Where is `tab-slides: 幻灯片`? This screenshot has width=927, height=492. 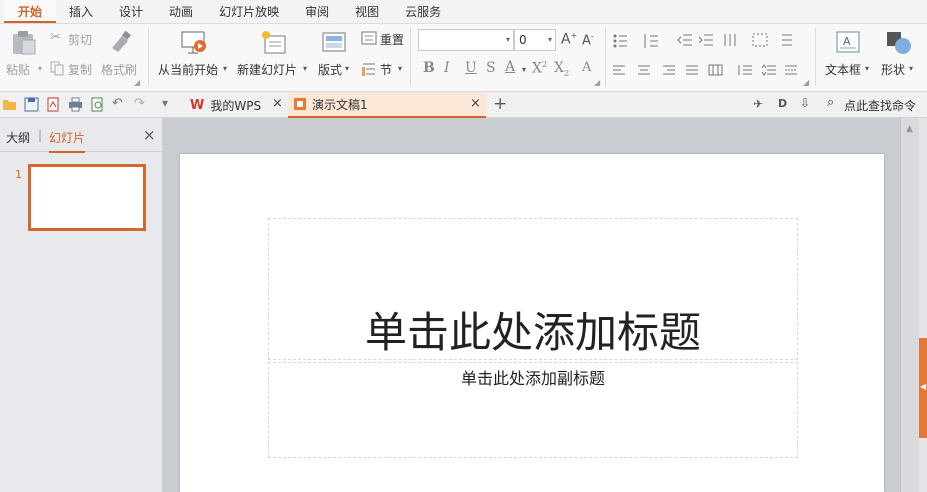
tab-slides: 幻灯片 is located at coordinates (67, 141).